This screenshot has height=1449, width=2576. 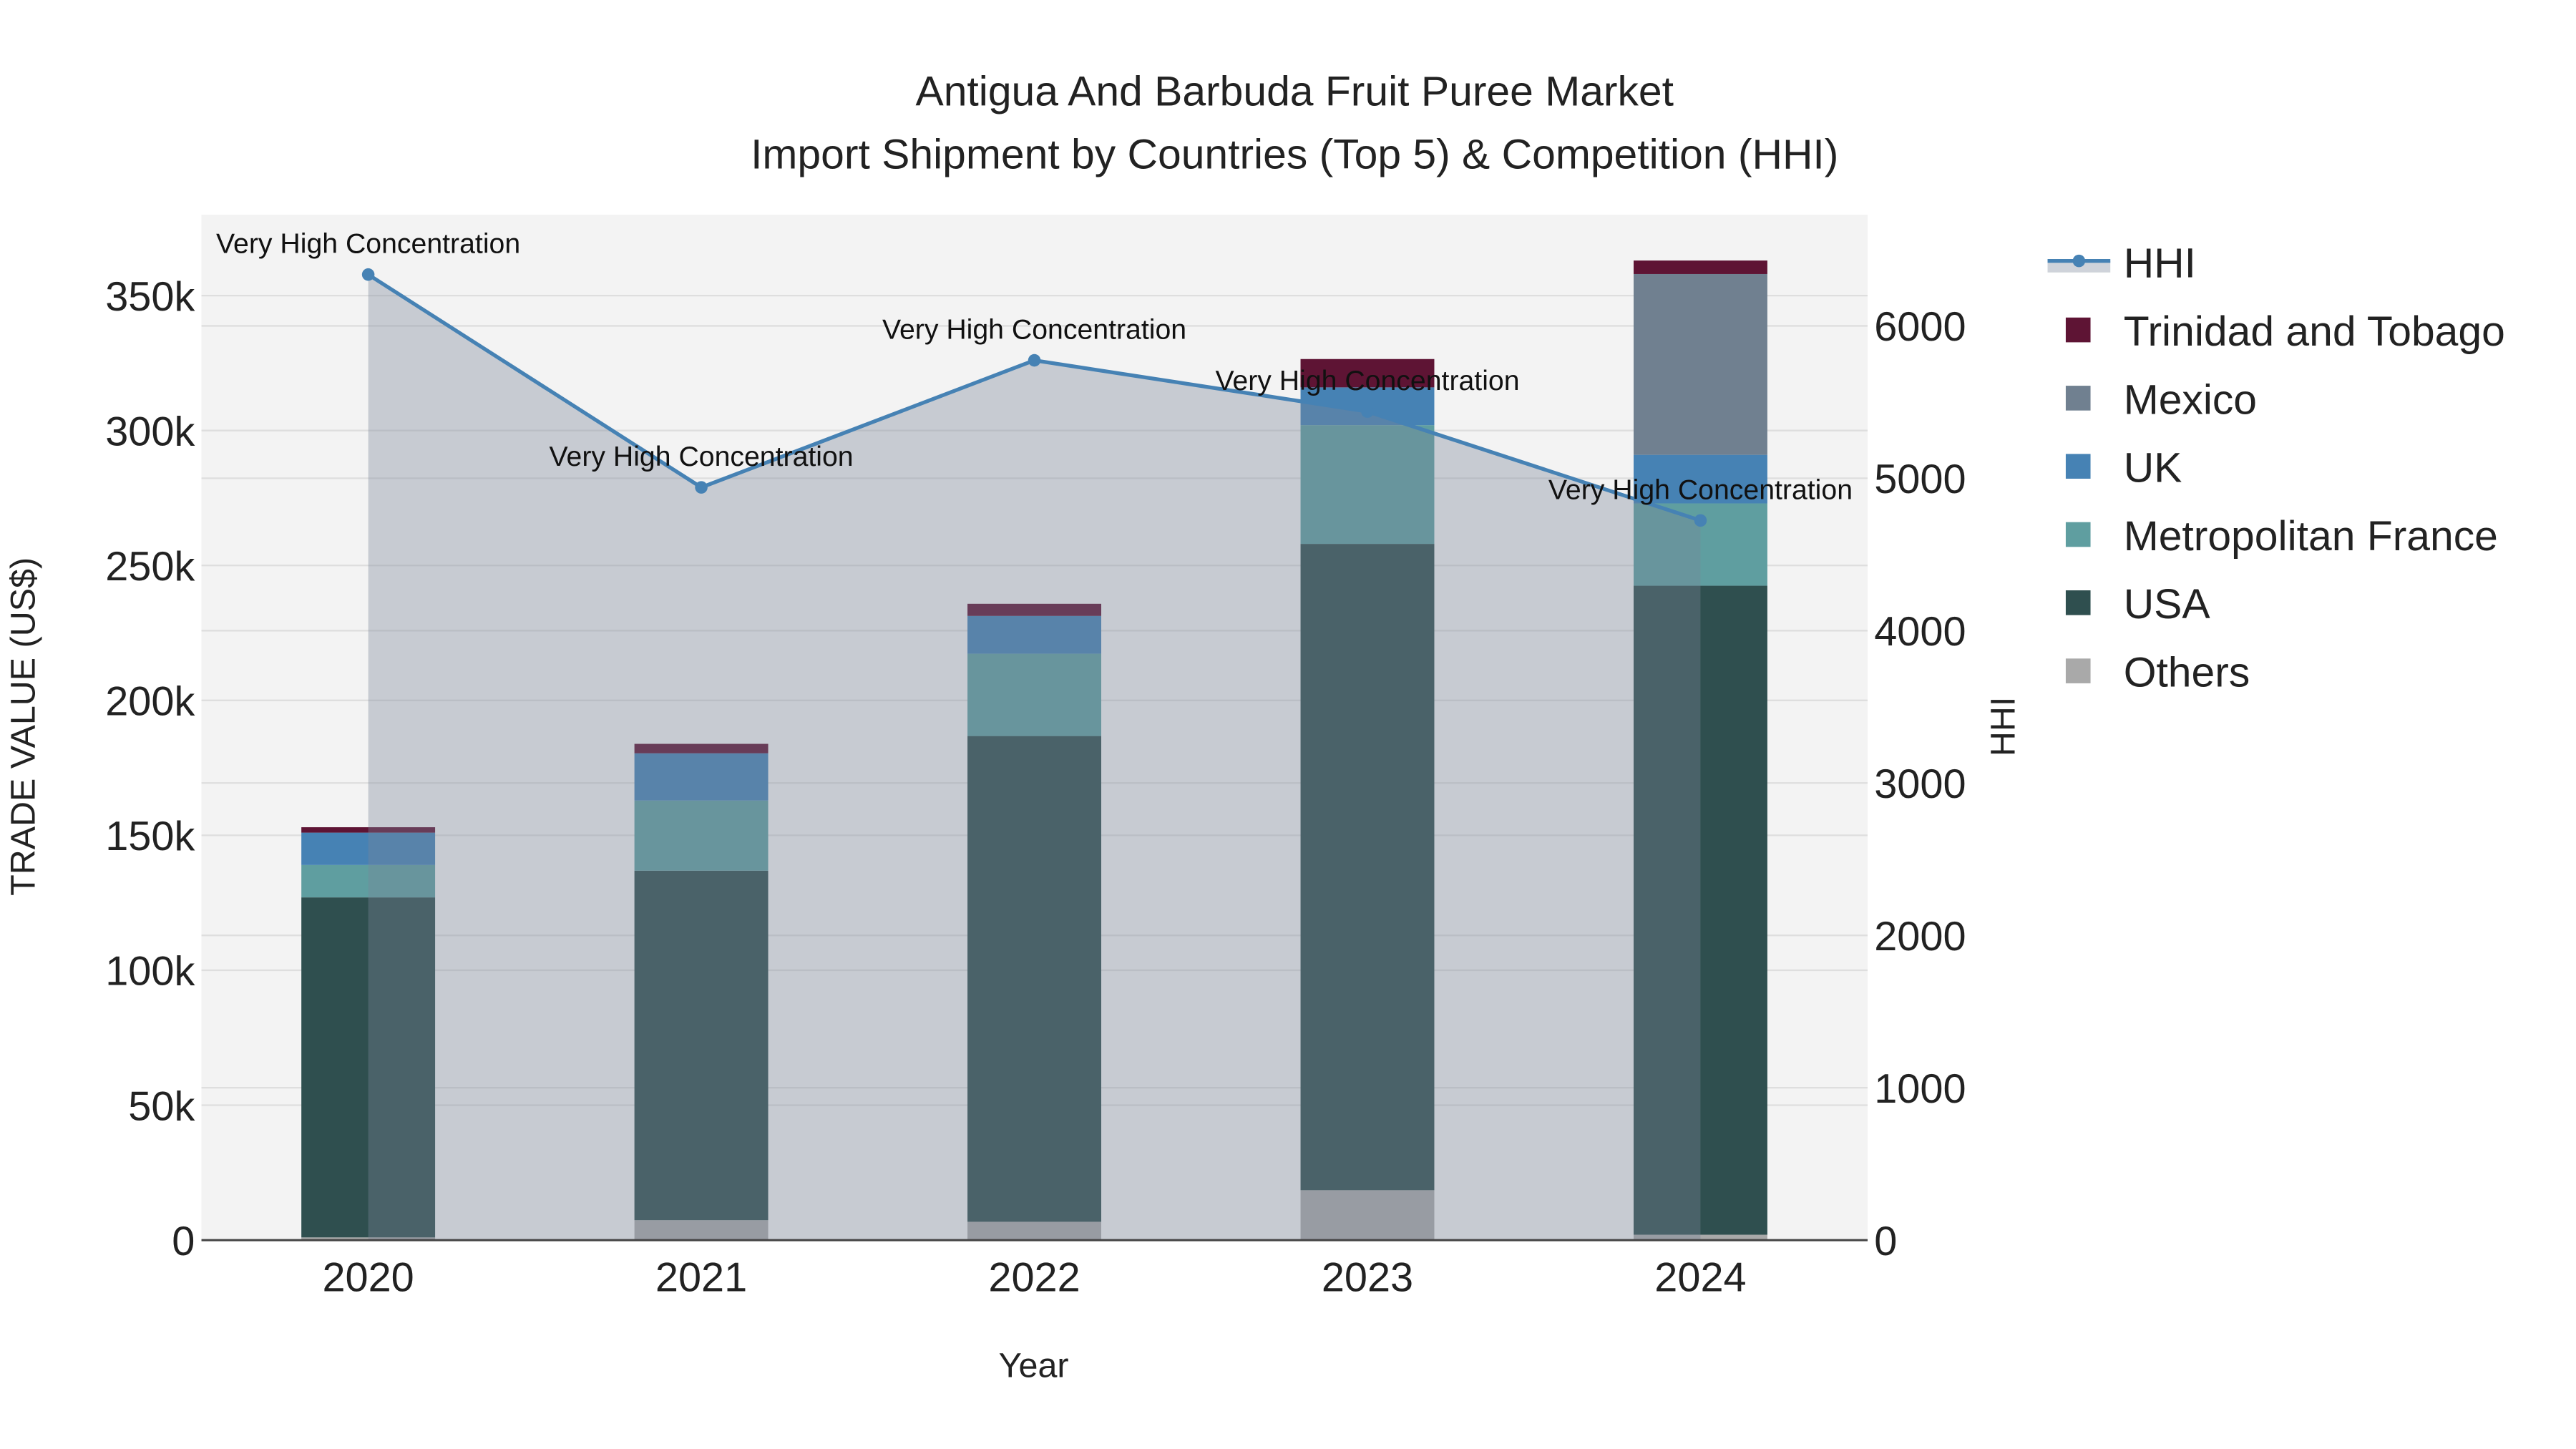 What do you see at coordinates (2311, 536) in the screenshot?
I see `legend-label: Metropolitan France` at bounding box center [2311, 536].